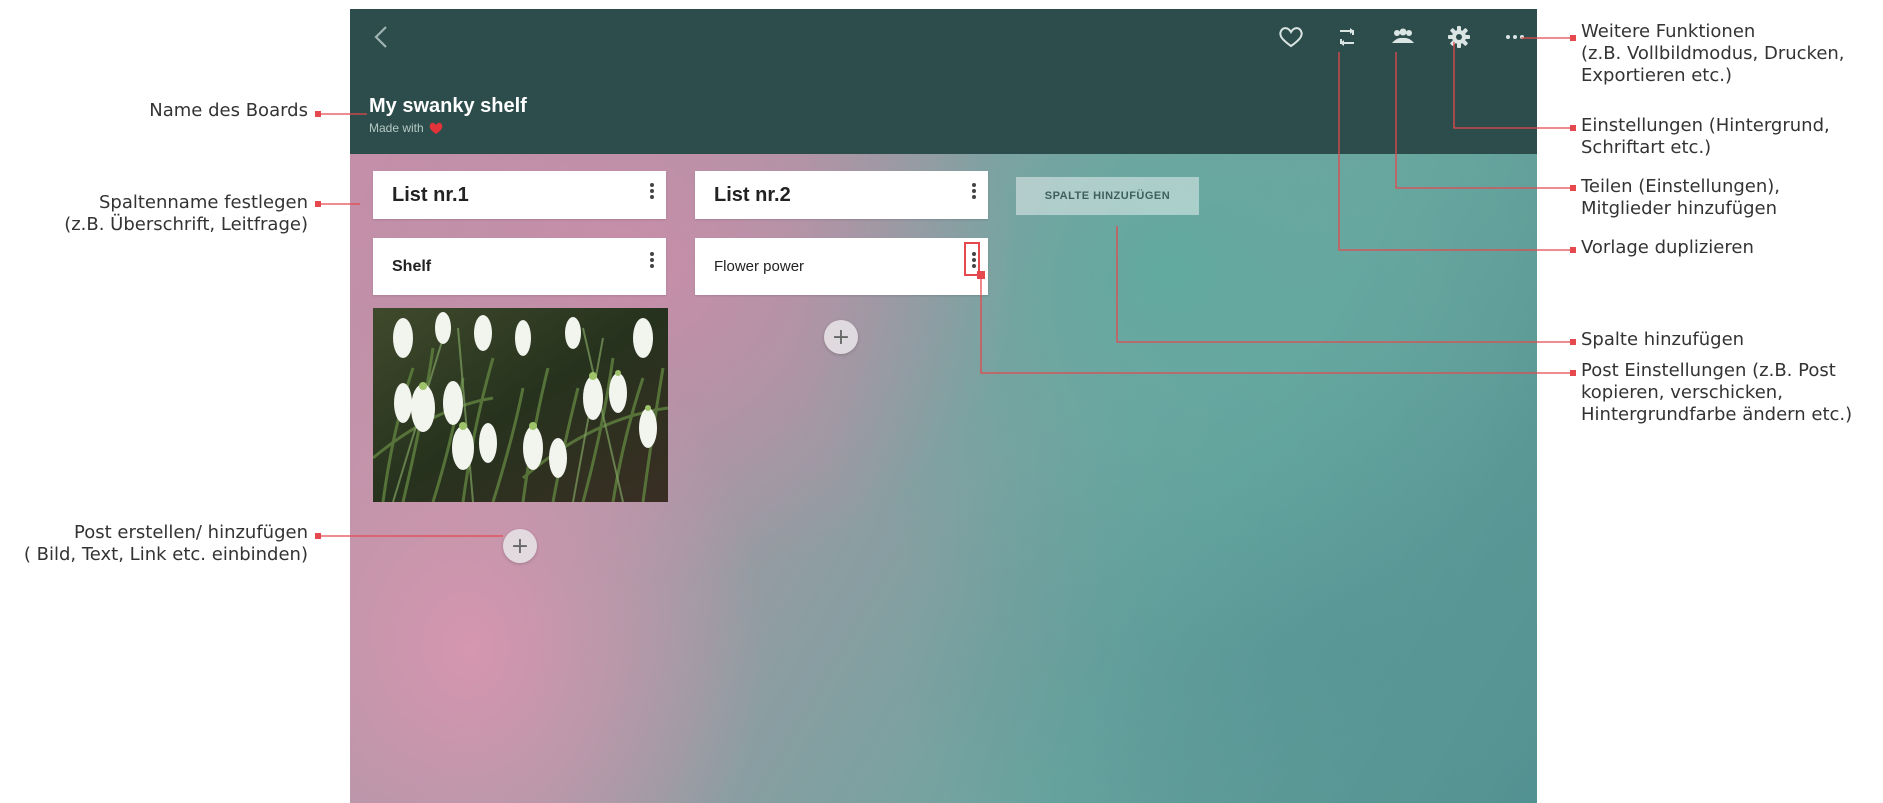 The height and width of the screenshot is (803, 1883). I want to click on heart-emoji-icon, so click(436, 128).